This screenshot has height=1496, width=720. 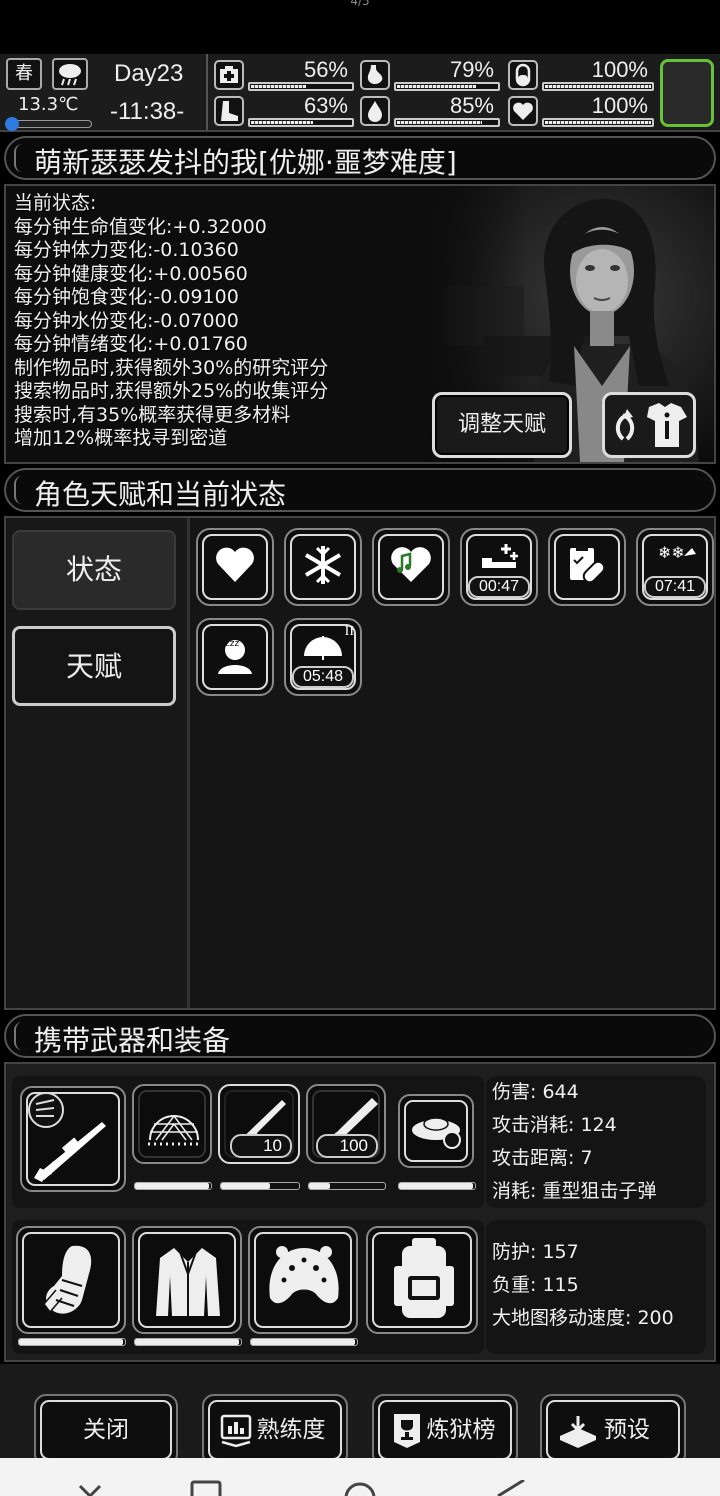 I want to click on close-button: 关闭, so click(x=106, y=1430).